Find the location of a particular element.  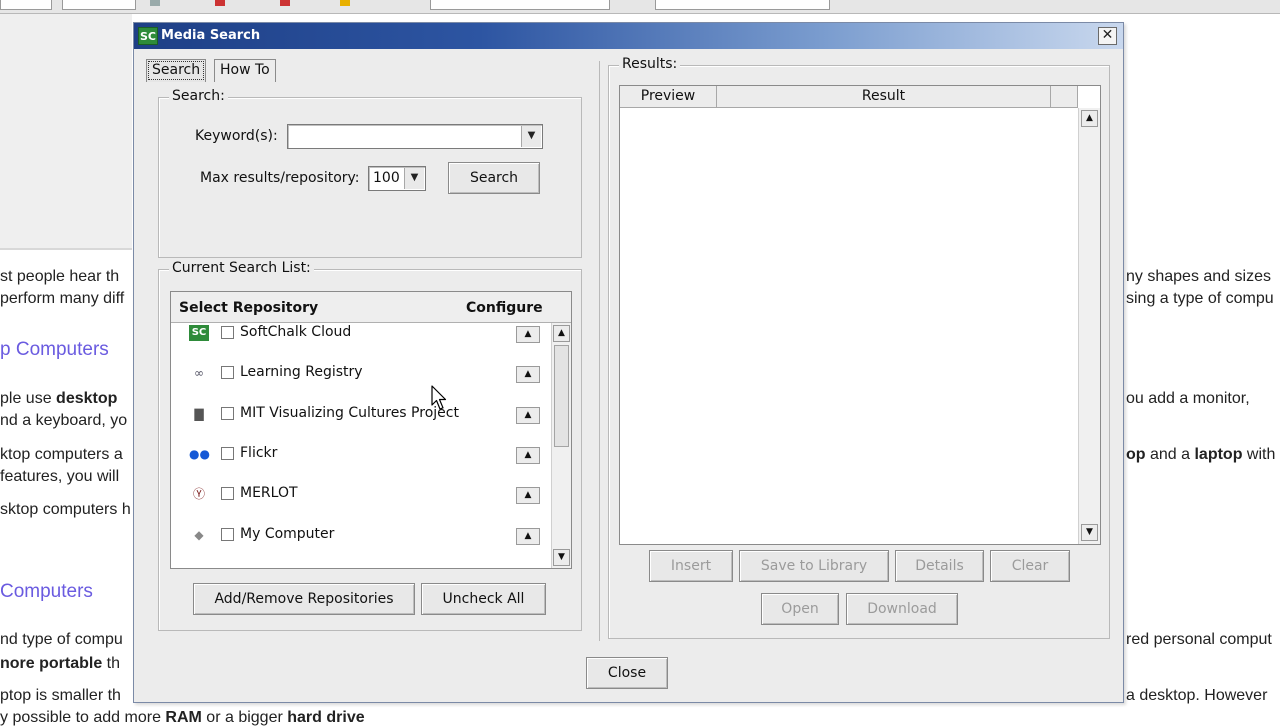

doc-text-line: ou add a monitor, is located at coordinates (1188, 398).